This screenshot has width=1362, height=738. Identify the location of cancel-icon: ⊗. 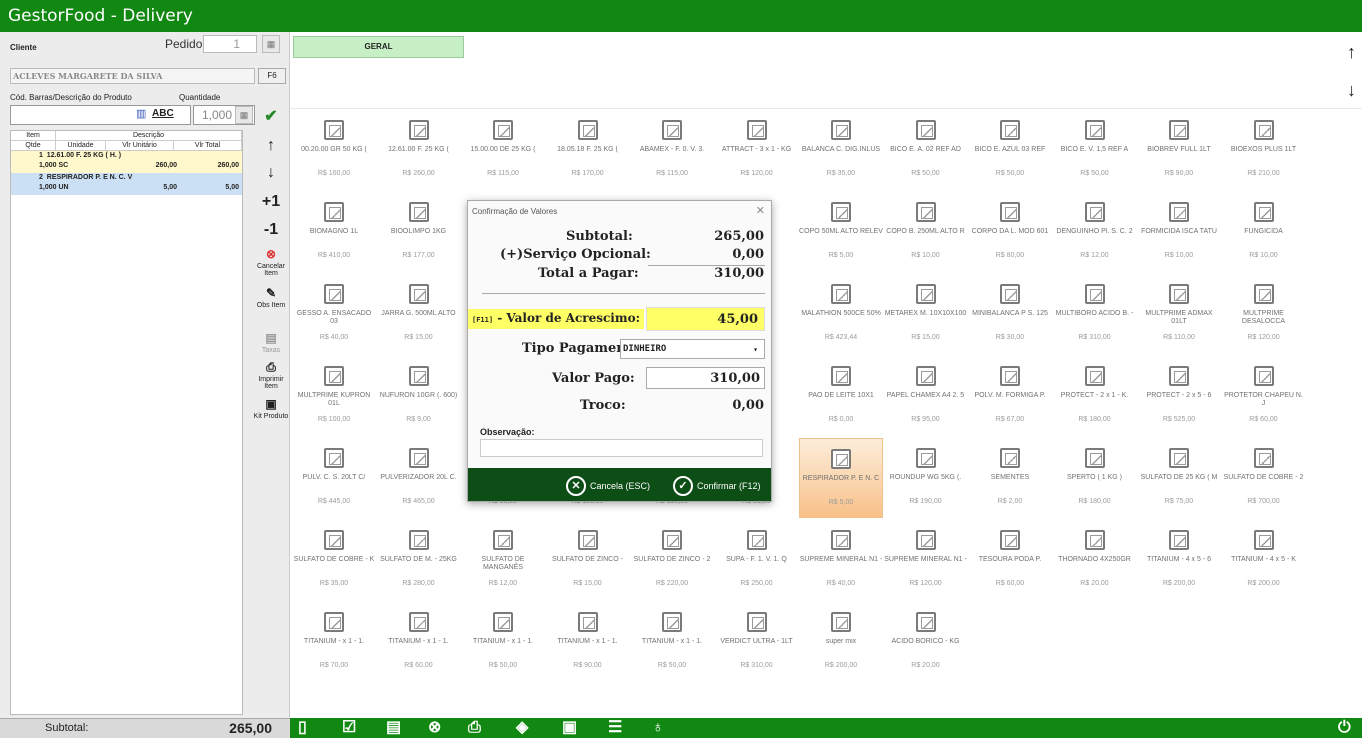
(271, 254).